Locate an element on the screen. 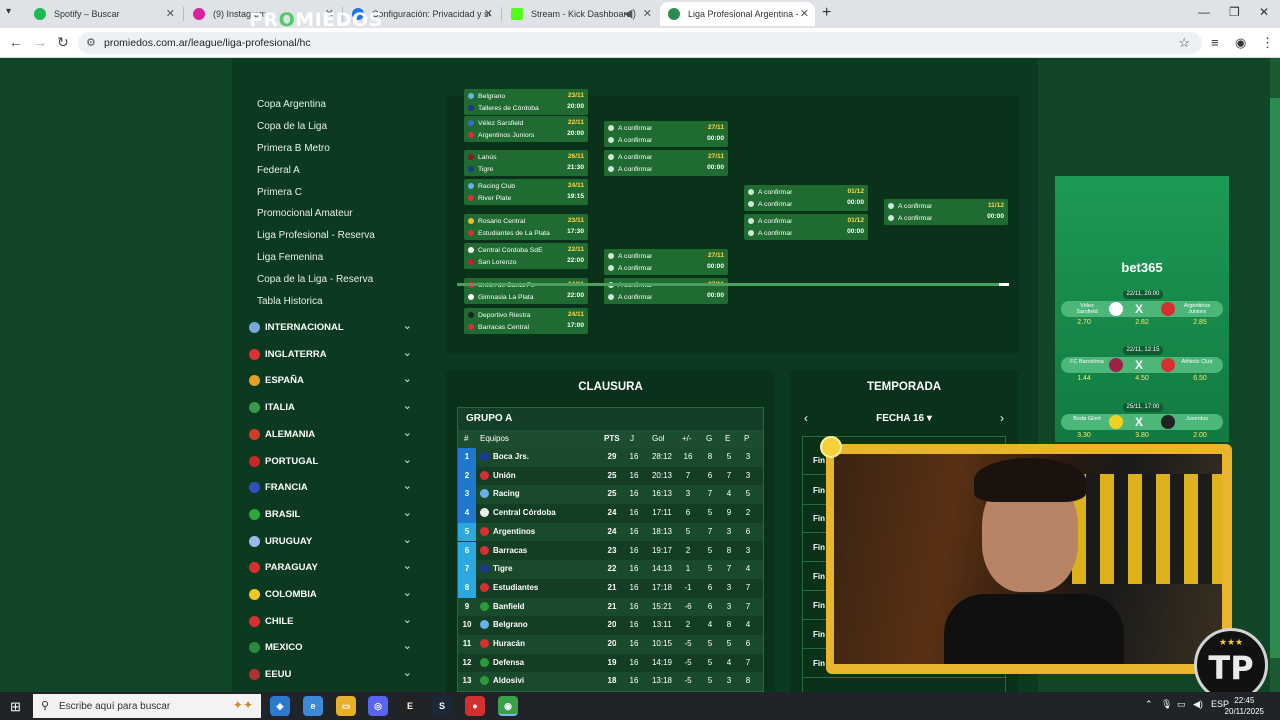 The height and width of the screenshot is (720, 1280). table-row: 7 Tigre 22 16 14:13 1 5 7 4 is located at coordinates (610, 569).